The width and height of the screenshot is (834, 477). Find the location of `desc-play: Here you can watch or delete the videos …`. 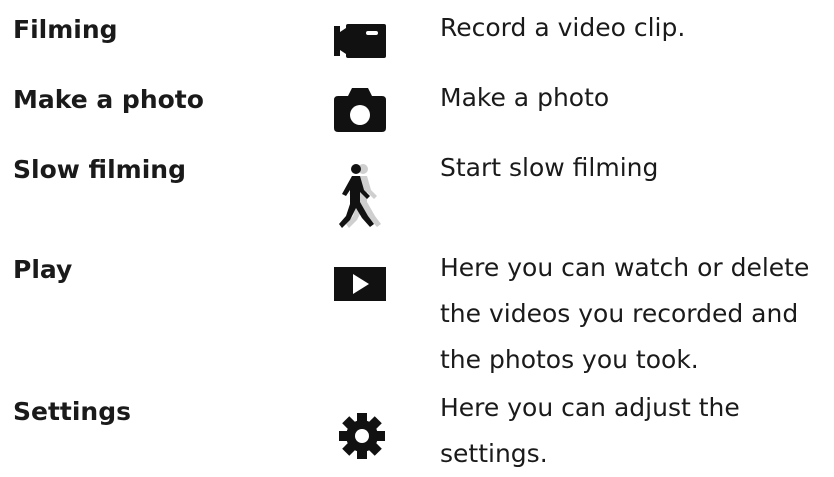

desc-play: Here you can watch or delete the videos … is located at coordinates (637, 314).